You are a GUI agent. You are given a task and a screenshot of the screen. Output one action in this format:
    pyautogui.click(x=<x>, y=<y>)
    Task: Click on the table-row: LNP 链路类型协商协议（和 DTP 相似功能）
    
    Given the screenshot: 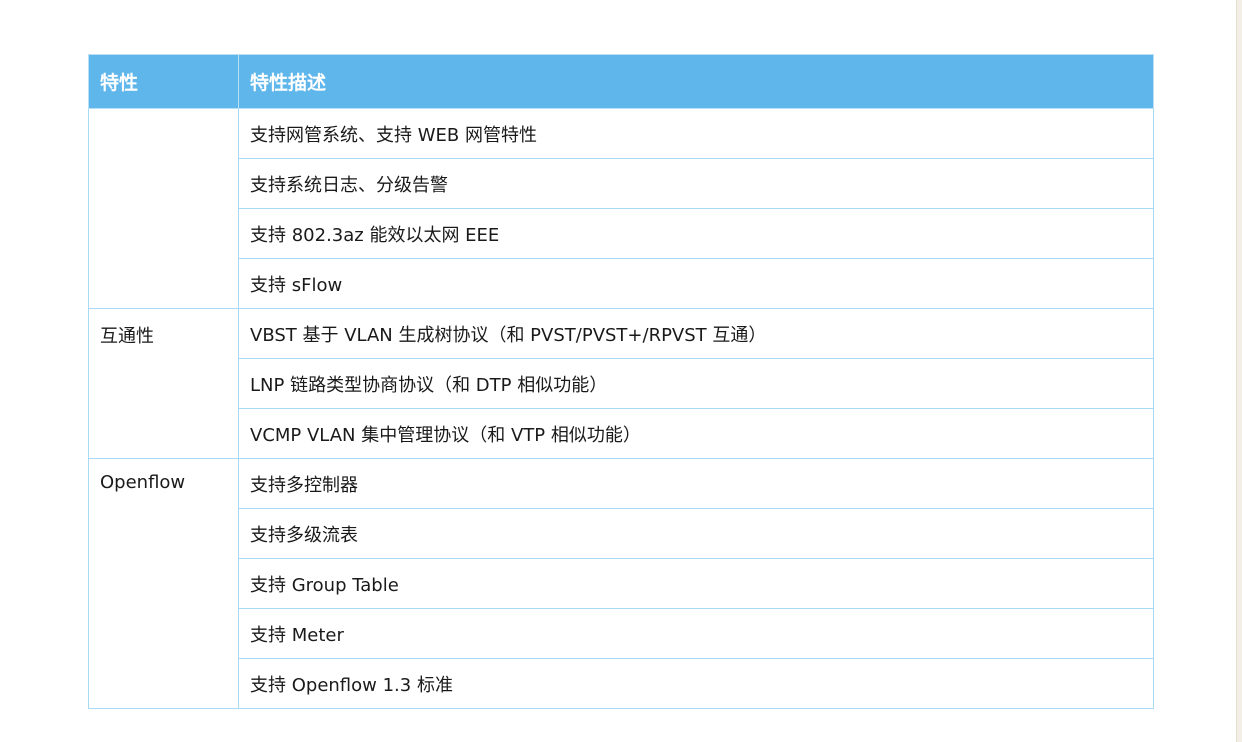 What is the action you would take?
    pyautogui.click(x=621, y=383)
    